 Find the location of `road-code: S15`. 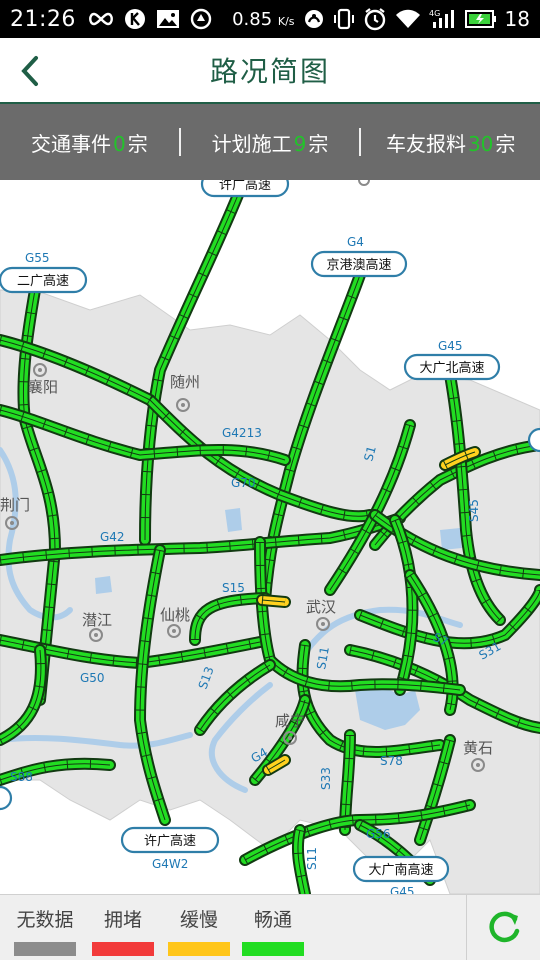

road-code: S15 is located at coordinates (233, 588).